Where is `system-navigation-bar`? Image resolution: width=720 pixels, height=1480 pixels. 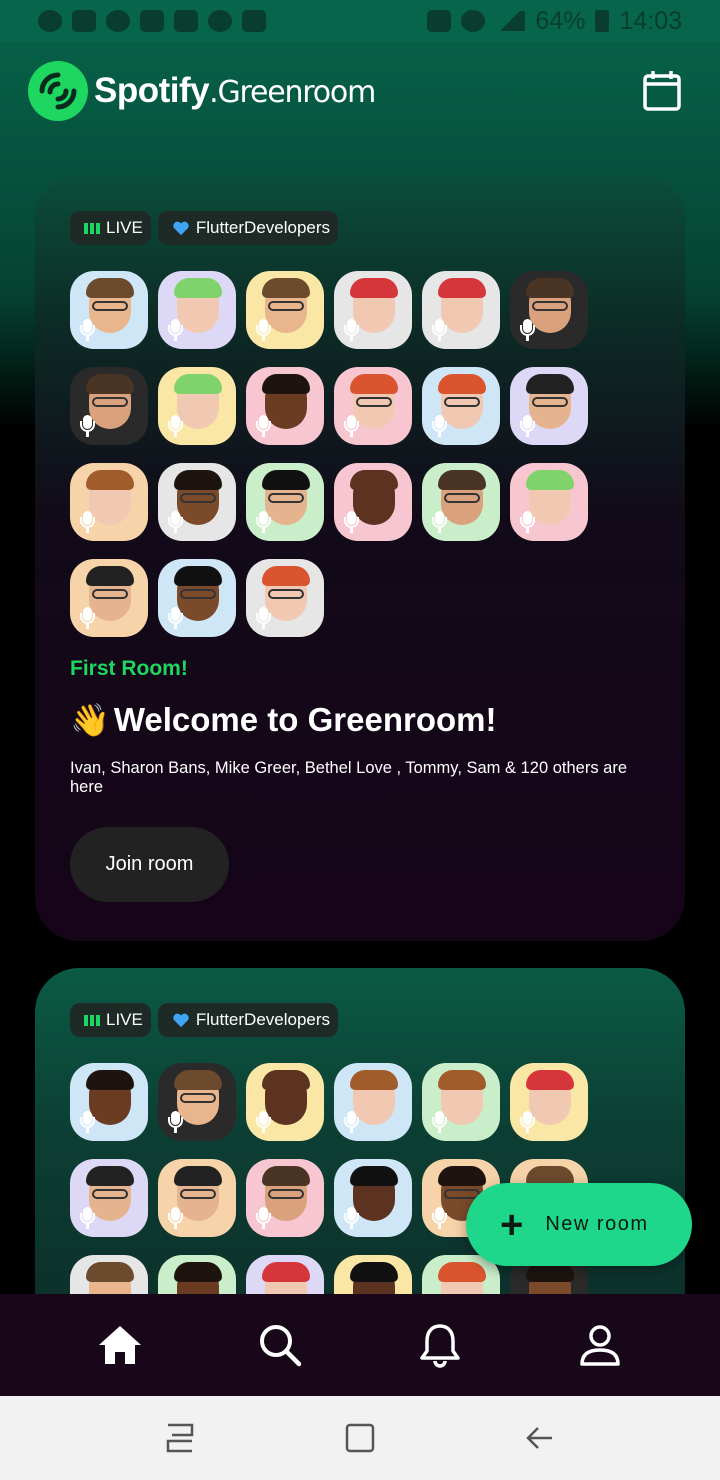
system-navigation-bar is located at coordinates (360, 1438).